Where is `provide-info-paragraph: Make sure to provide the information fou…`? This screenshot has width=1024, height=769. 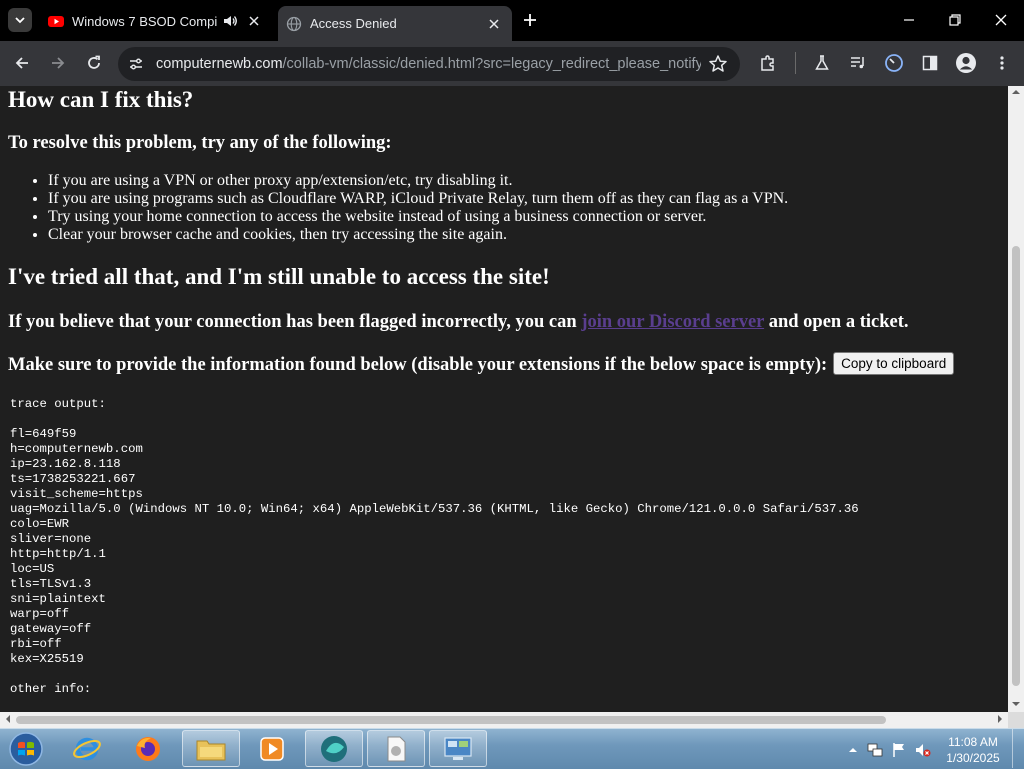
provide-info-paragraph: Make sure to provide the information fou… is located at coordinates (481, 364).